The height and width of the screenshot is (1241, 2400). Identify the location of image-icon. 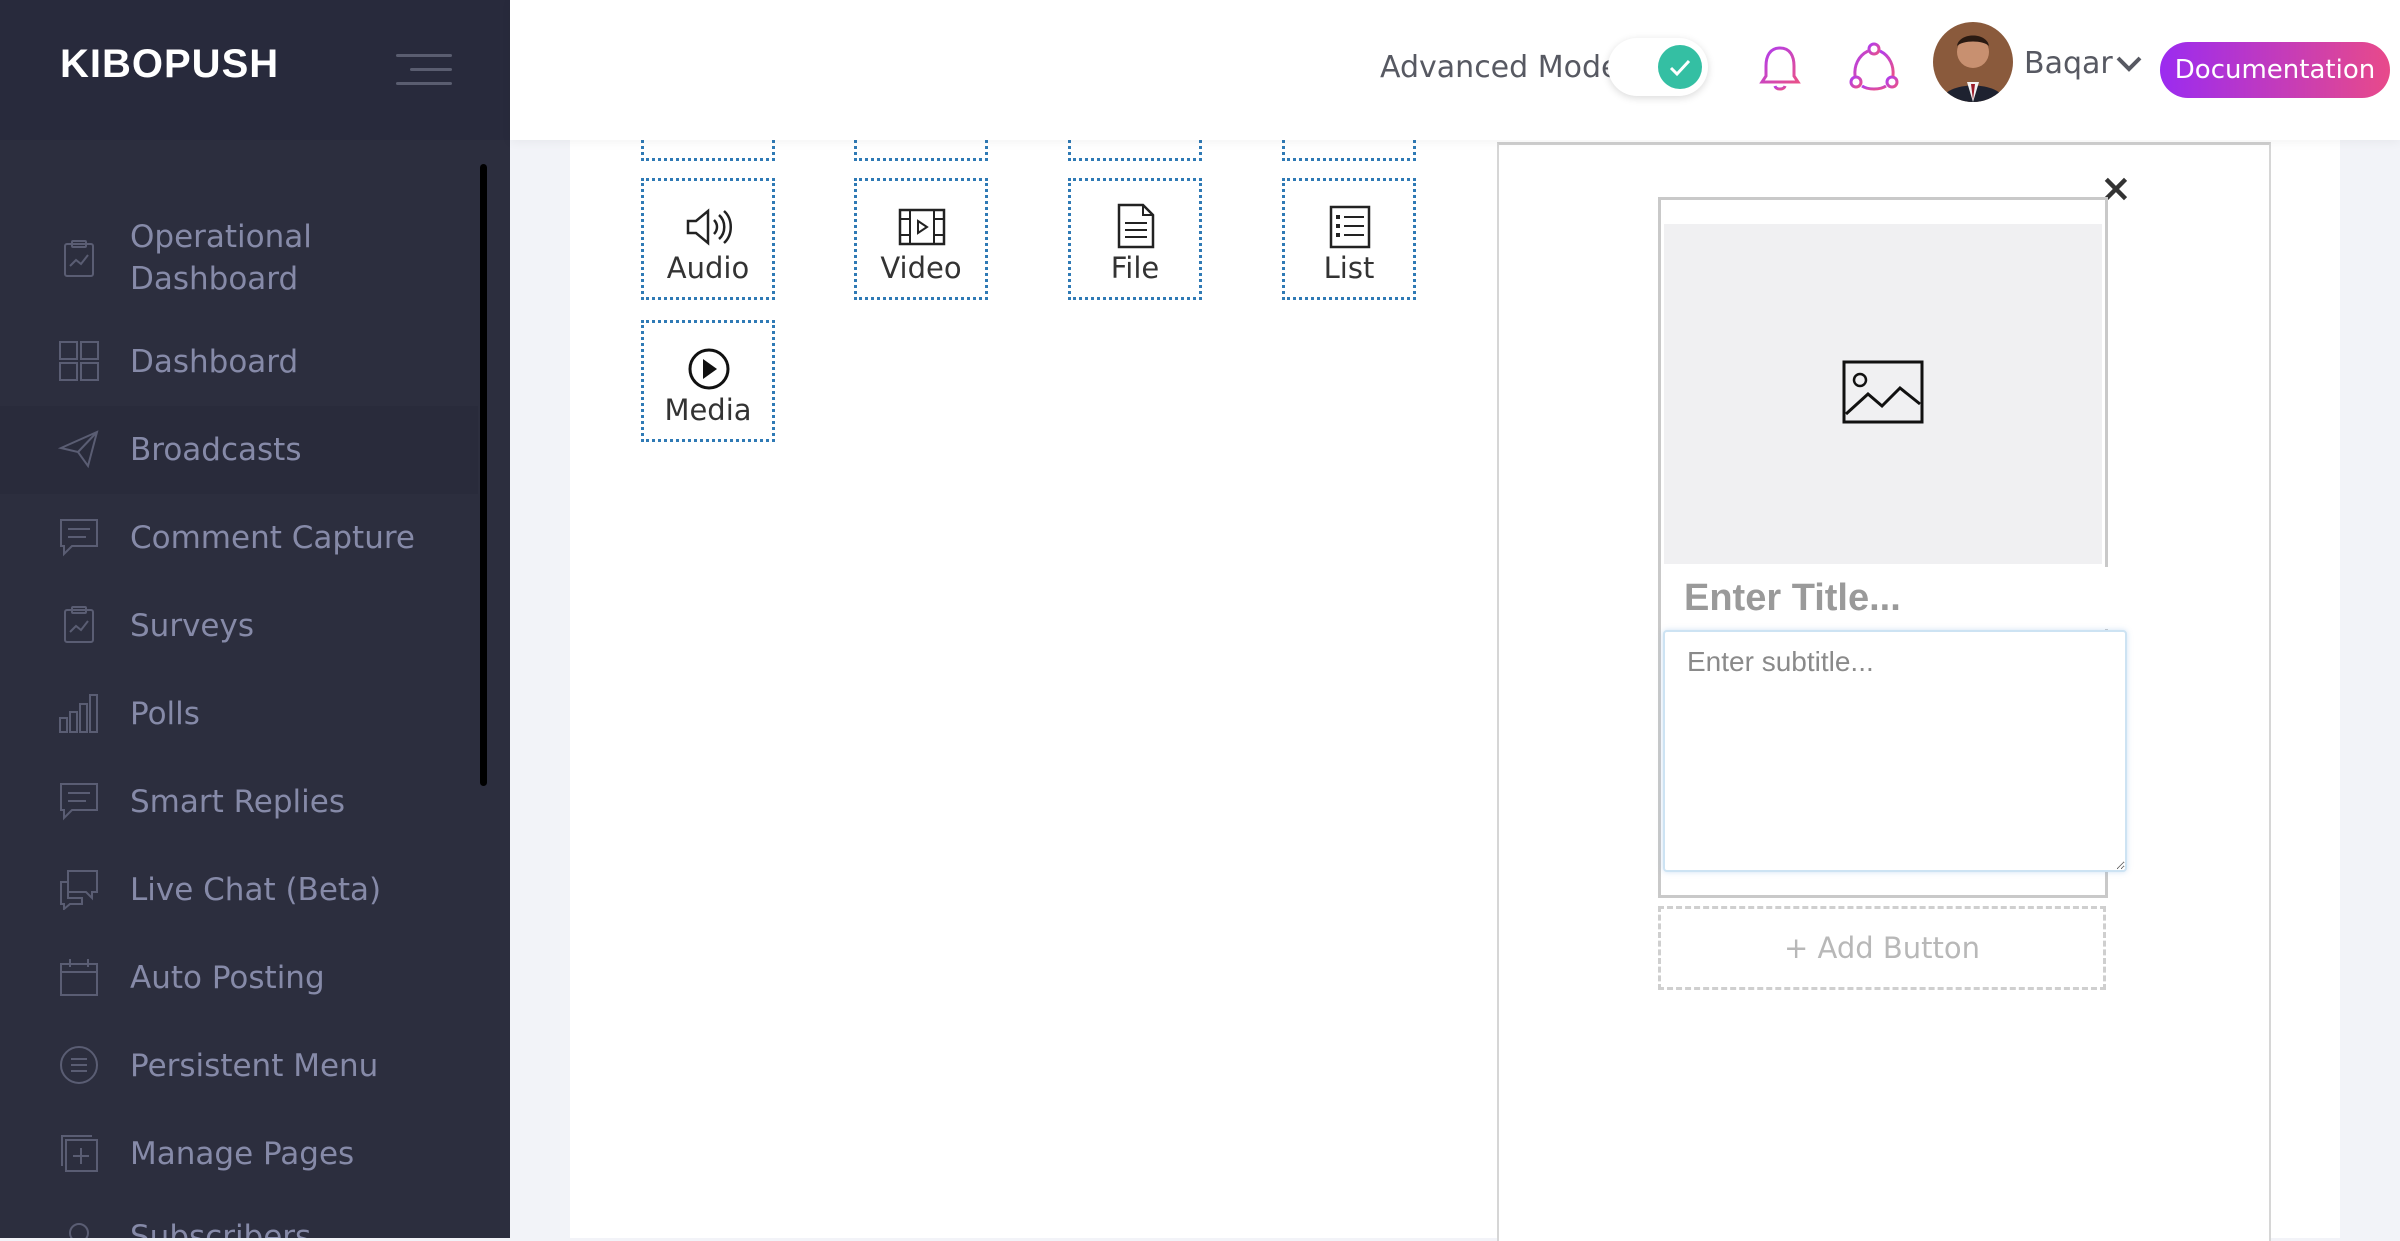
(1883, 392).